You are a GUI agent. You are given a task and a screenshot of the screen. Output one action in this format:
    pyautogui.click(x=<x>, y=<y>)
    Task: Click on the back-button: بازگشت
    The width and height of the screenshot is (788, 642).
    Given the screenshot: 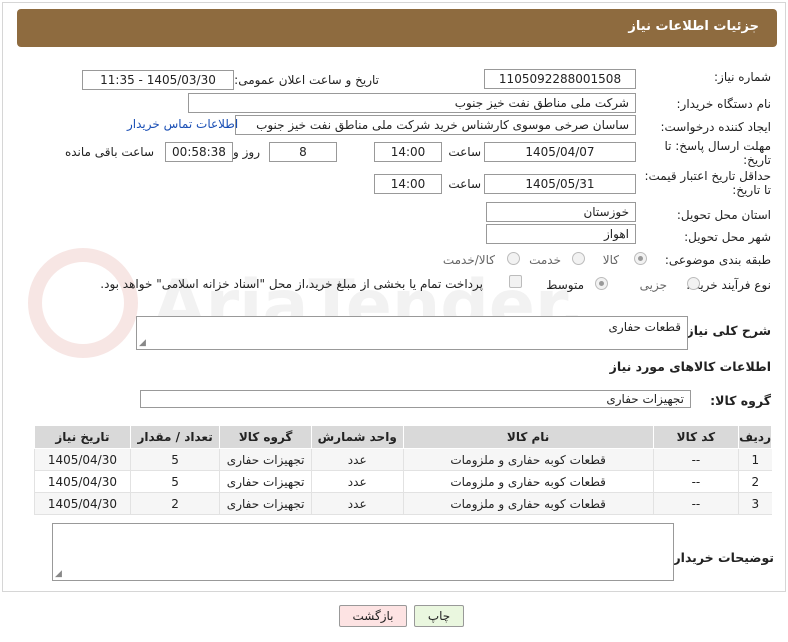 What is the action you would take?
    pyautogui.click(x=373, y=616)
    